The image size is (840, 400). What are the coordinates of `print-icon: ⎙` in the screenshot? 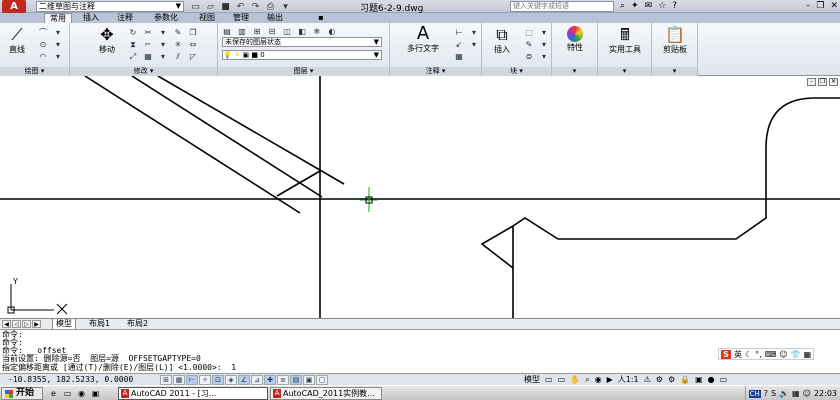 It's located at (270, 7).